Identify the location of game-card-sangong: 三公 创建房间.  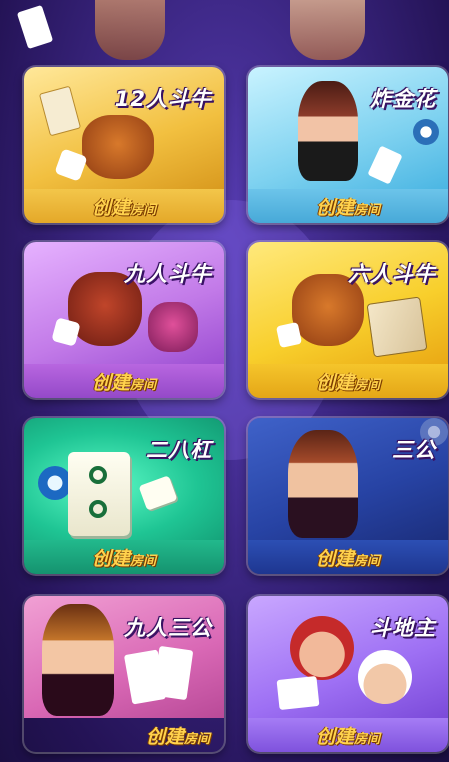
(348, 496).